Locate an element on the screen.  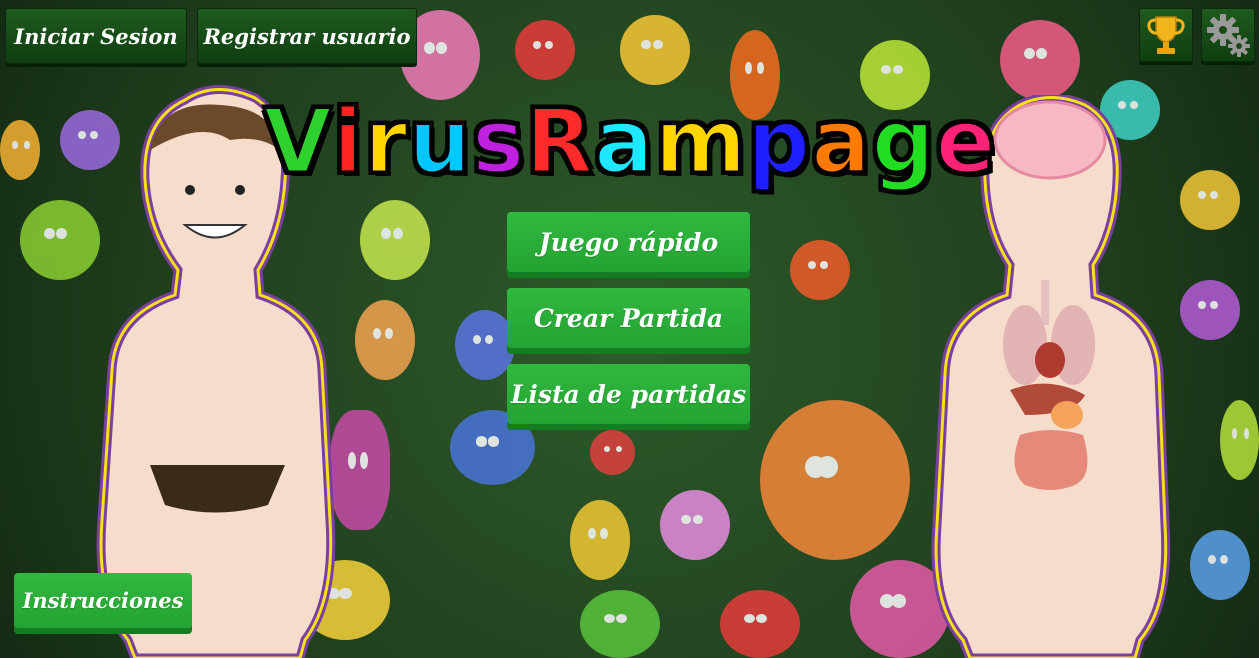
title-letter: g is located at coordinates (903, 141).